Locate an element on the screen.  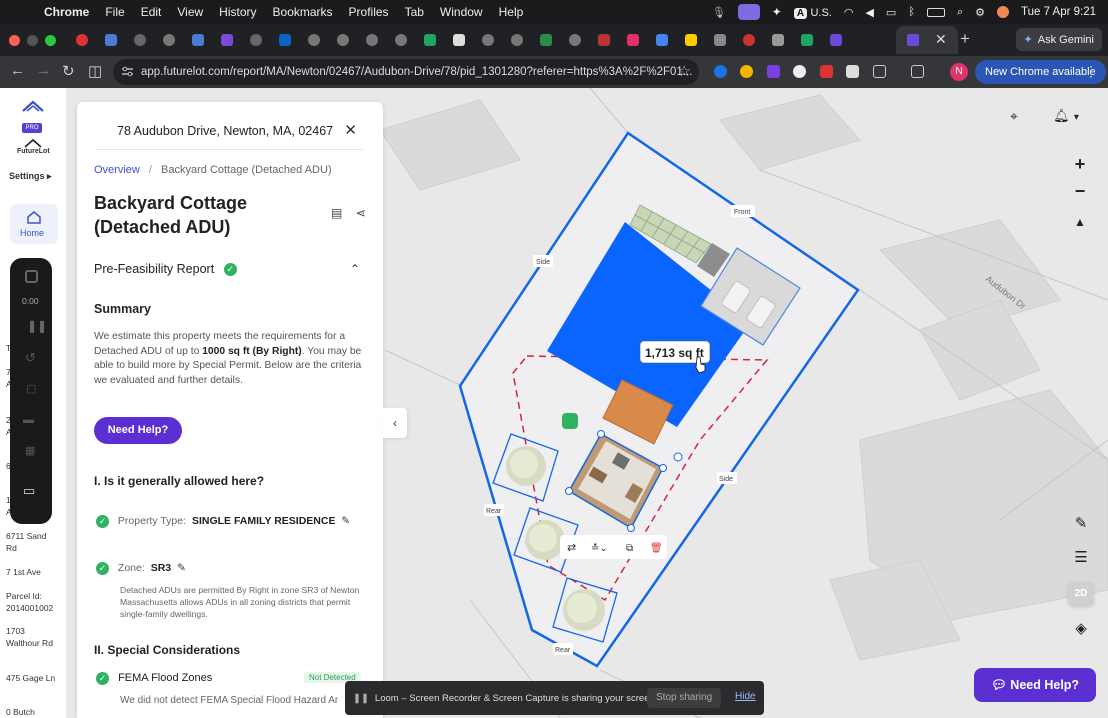
rotate-handle-icon is located at coordinates (570, 421).